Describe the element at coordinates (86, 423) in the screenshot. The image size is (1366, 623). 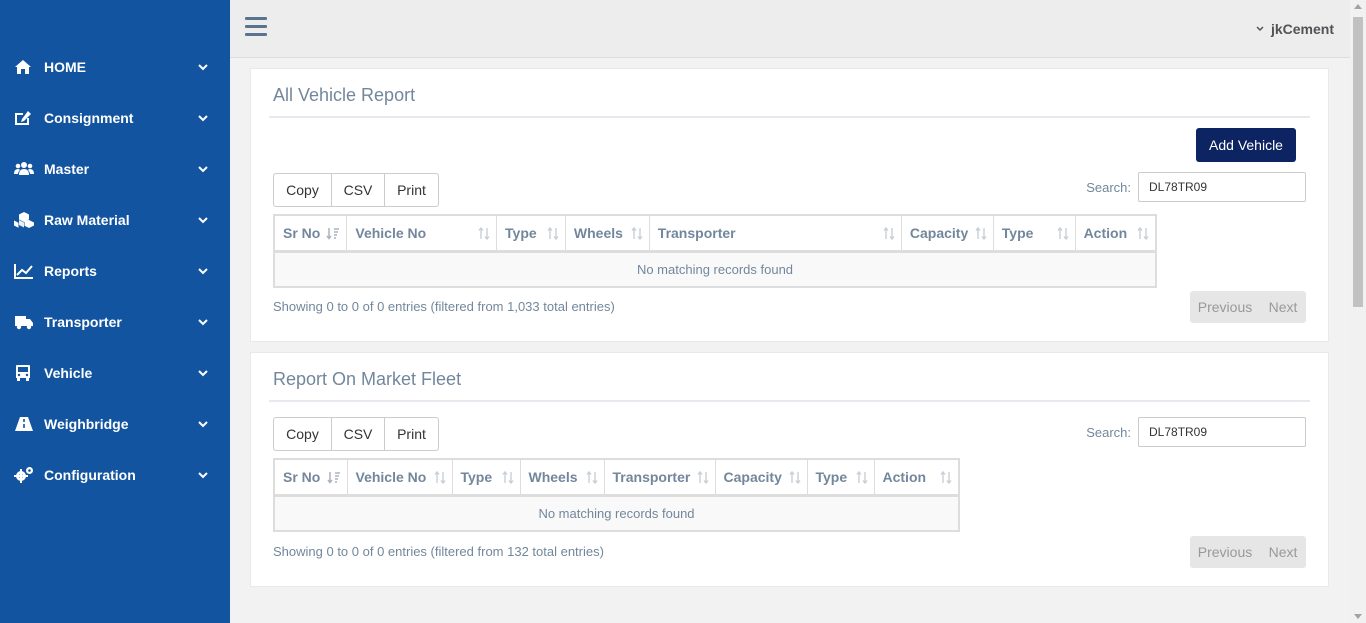
I see `sidebar-item-label: Weighbridge` at that location.